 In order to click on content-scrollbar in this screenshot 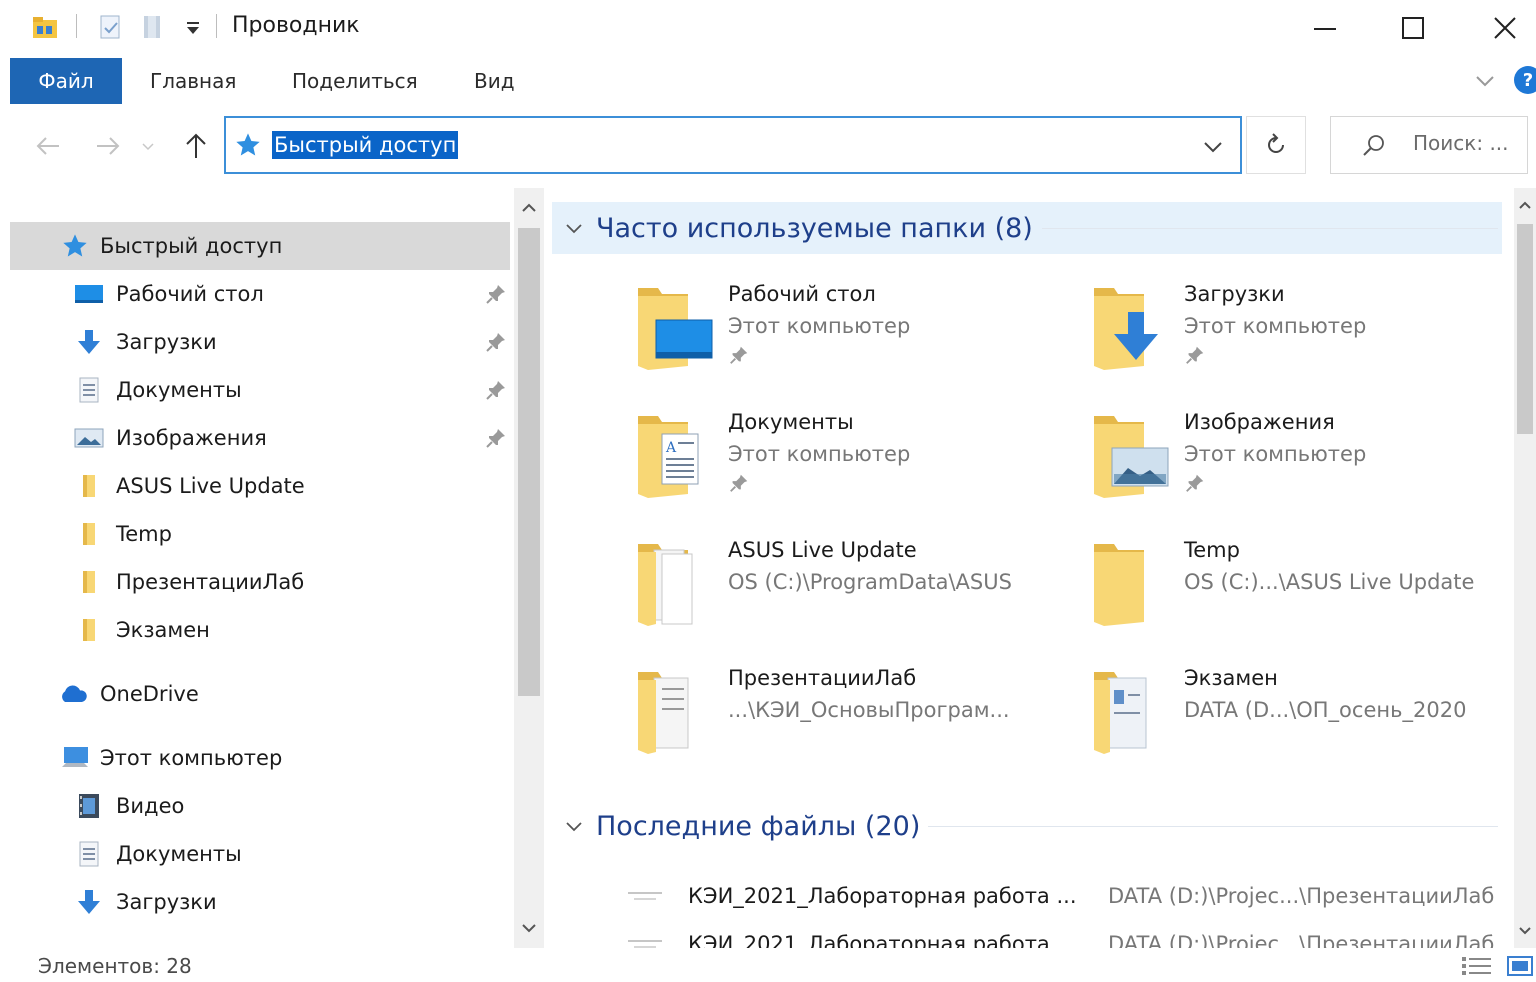, I will do `click(1525, 568)`.